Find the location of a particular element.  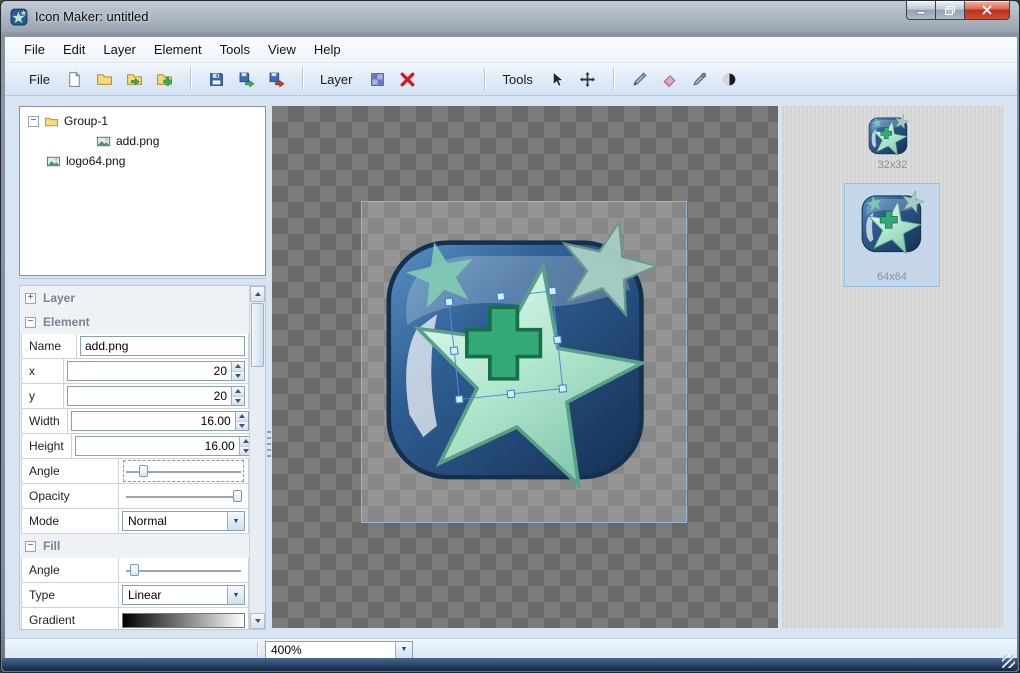

x-field is located at coordinates (149, 371).